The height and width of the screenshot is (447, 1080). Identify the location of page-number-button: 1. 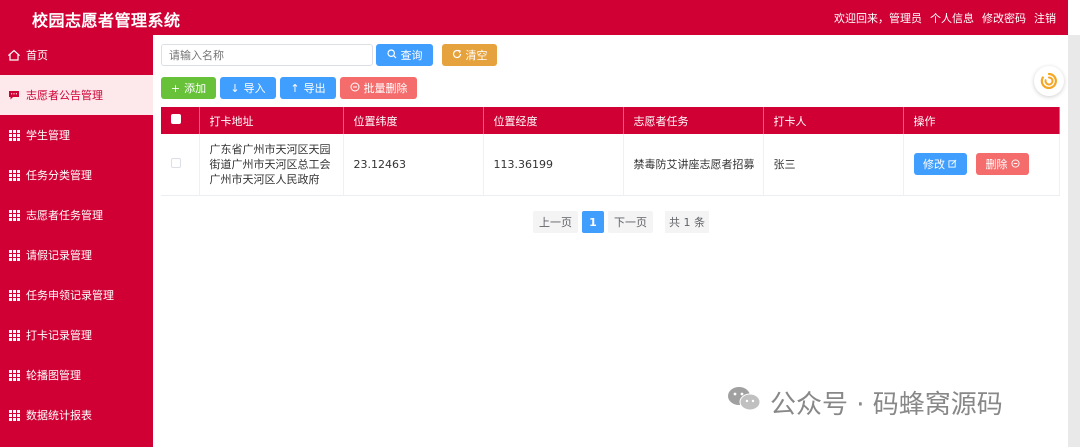
(593, 222).